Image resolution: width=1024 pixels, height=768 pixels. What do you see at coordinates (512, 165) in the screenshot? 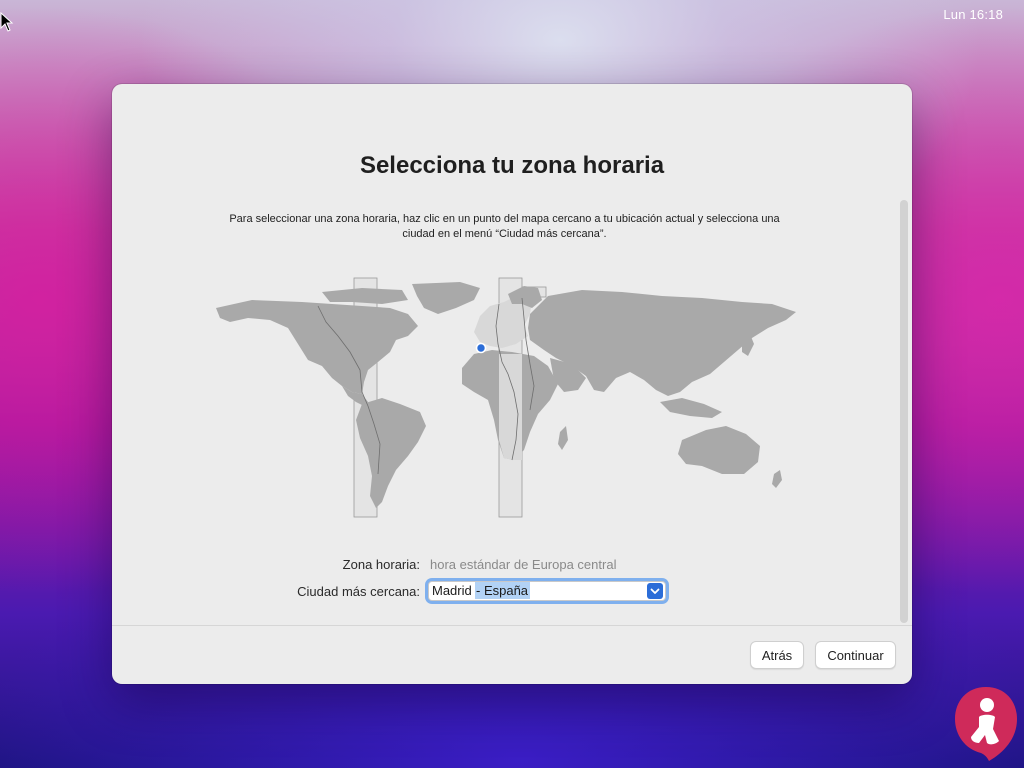
I see `page-title: Selecciona tu zona horaria` at bounding box center [512, 165].